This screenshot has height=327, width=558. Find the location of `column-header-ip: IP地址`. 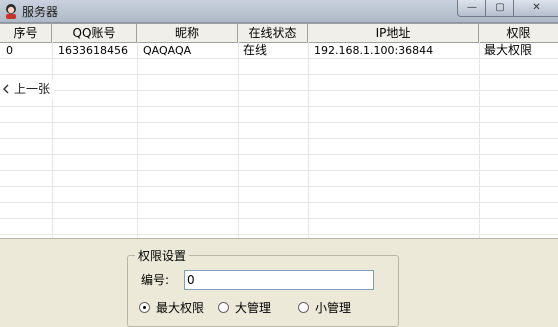

column-header-ip: IP地址 is located at coordinates (393, 33).